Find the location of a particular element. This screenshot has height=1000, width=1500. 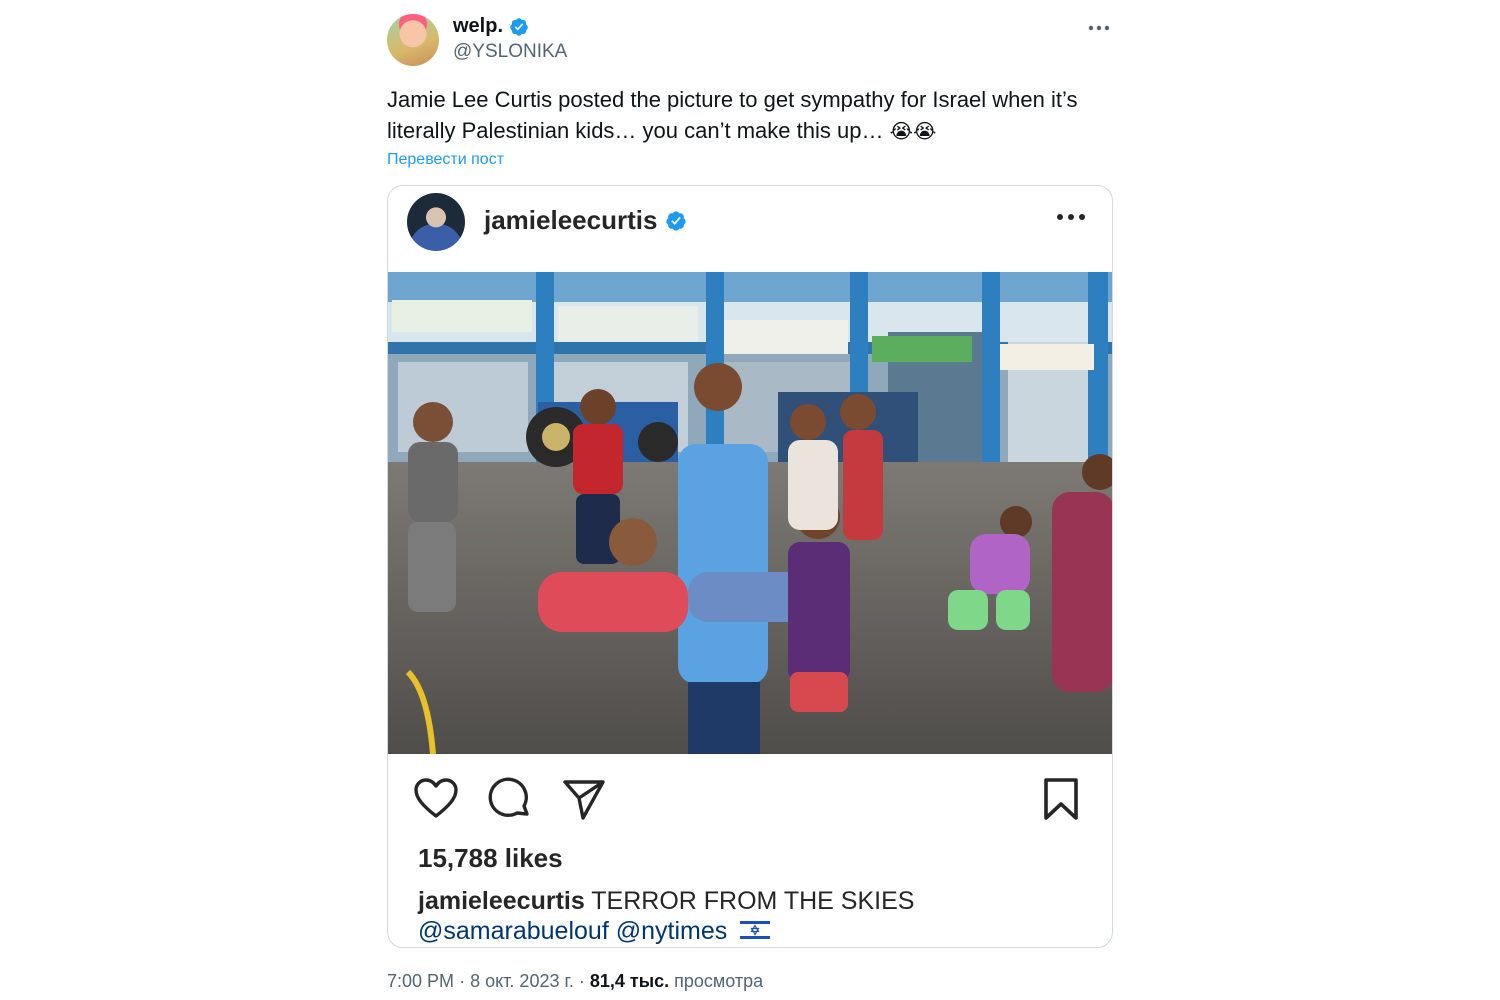

israel-flag-icon is located at coordinates (755, 930).